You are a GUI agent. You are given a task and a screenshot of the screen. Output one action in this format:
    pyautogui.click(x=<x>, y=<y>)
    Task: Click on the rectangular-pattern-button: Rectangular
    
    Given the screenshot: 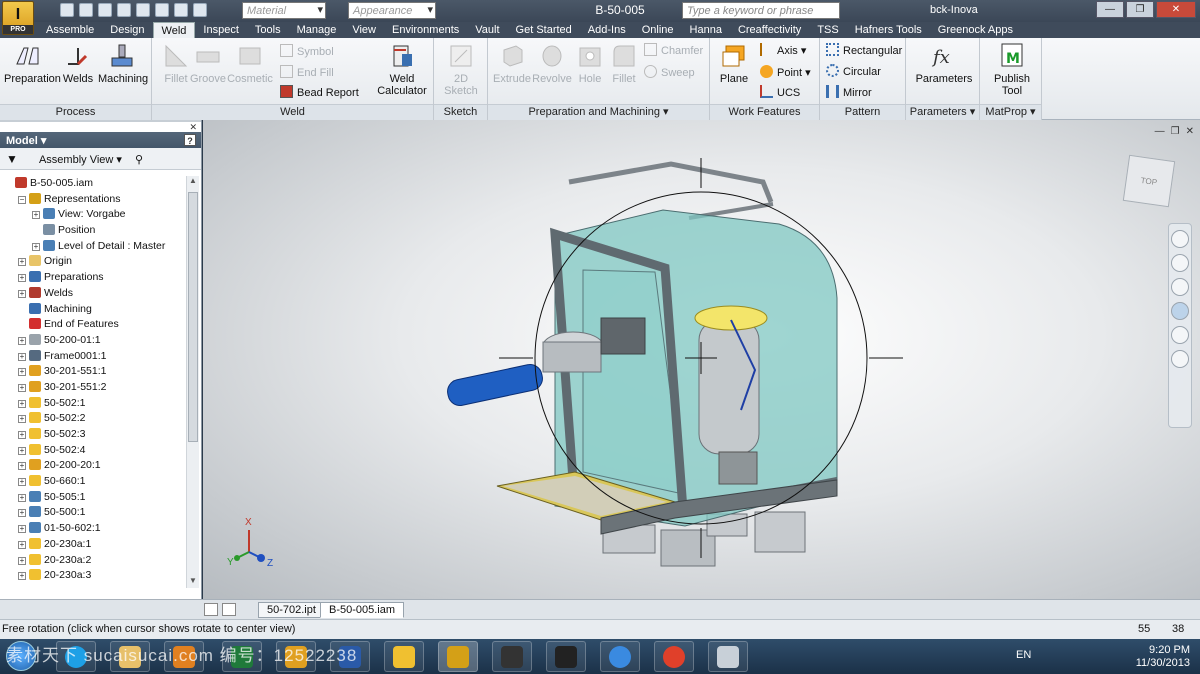 What is the action you would take?
    pyautogui.click(x=864, y=50)
    